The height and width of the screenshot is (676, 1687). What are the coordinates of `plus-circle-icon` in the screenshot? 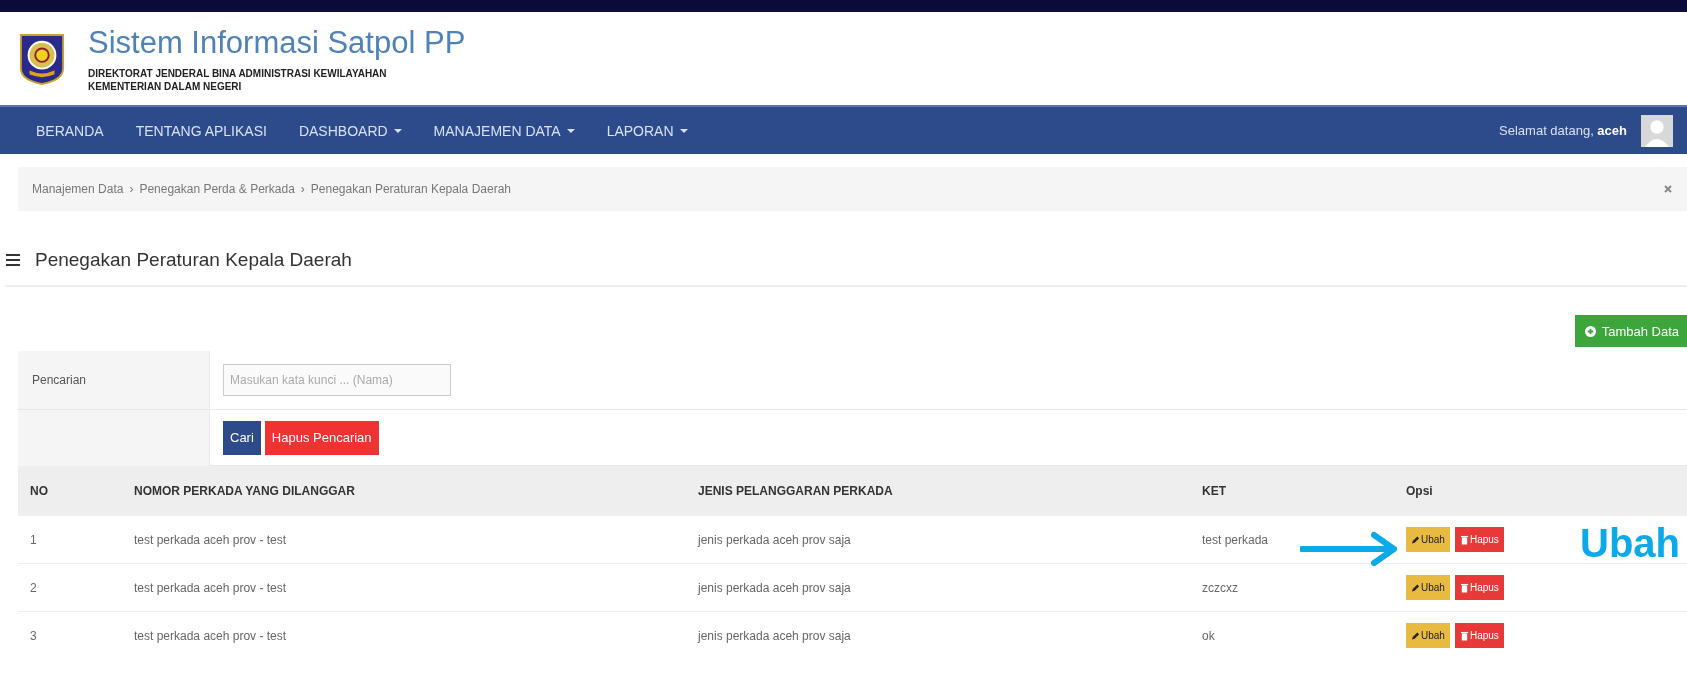 It's located at (1590, 331).